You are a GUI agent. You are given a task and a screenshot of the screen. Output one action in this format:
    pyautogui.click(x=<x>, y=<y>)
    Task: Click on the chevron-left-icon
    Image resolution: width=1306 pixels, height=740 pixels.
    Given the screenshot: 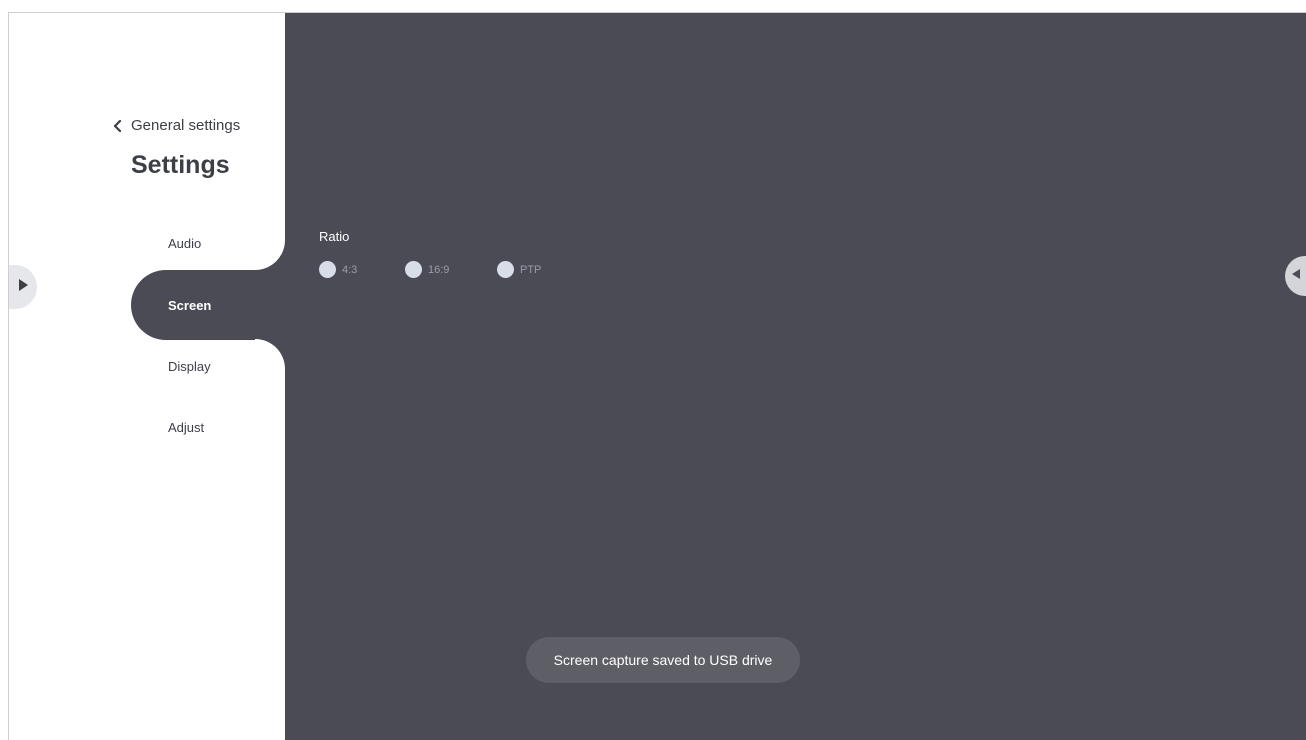 What is the action you would take?
    pyautogui.click(x=118, y=125)
    